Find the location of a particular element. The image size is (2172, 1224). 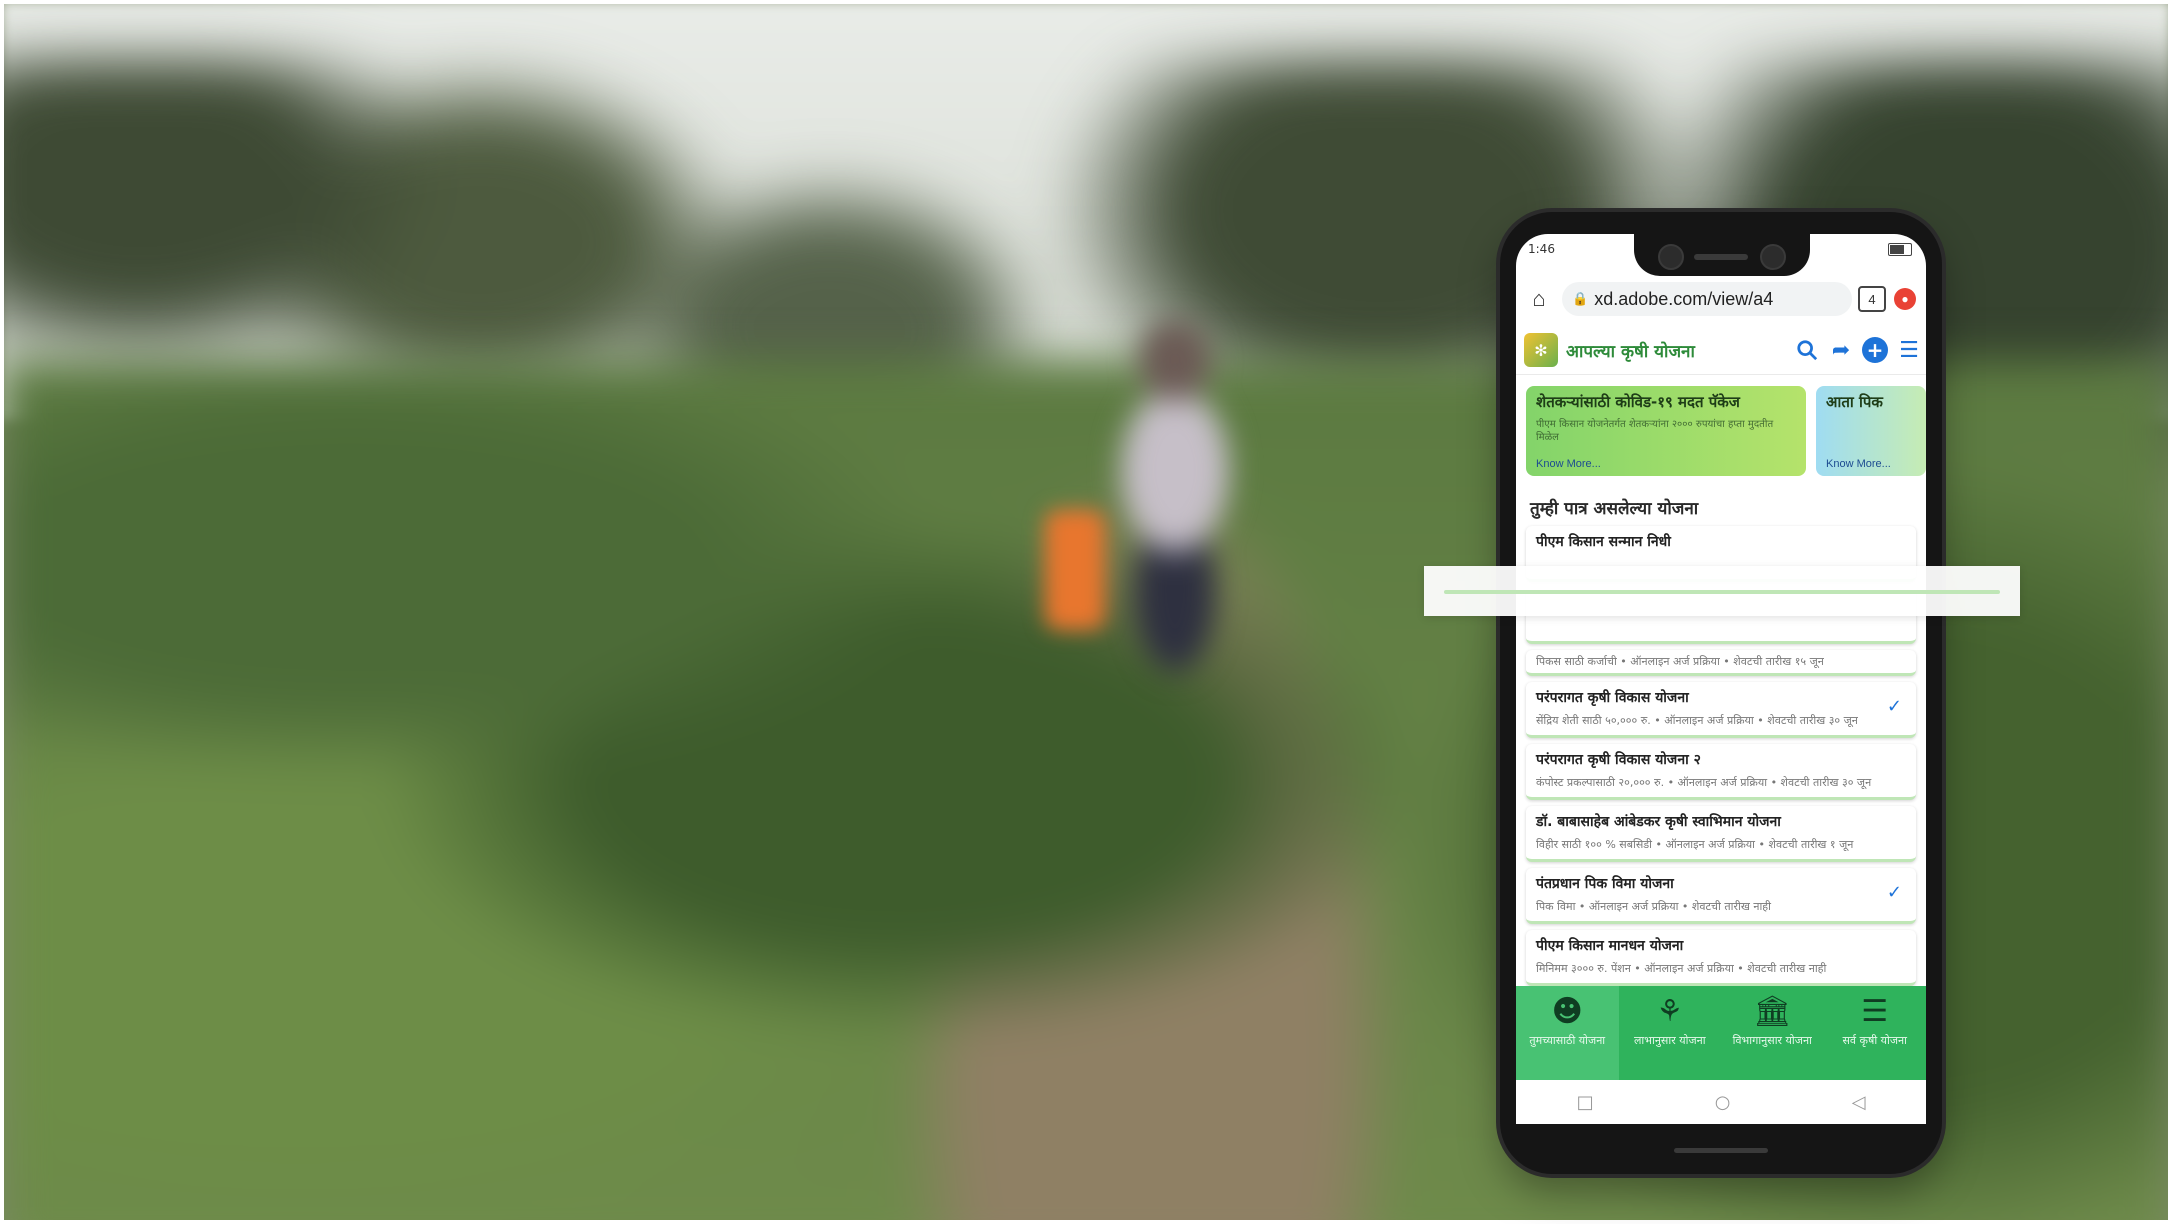

home-circle-icon: ○ is located at coordinates (1723, 1102).